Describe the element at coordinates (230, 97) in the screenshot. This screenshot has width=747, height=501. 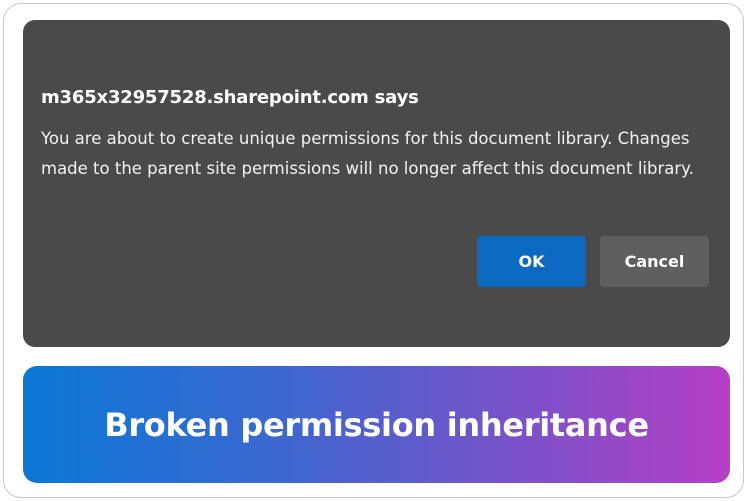
I see `dialog-title: m365x32957528.sharepoint.com says` at that location.